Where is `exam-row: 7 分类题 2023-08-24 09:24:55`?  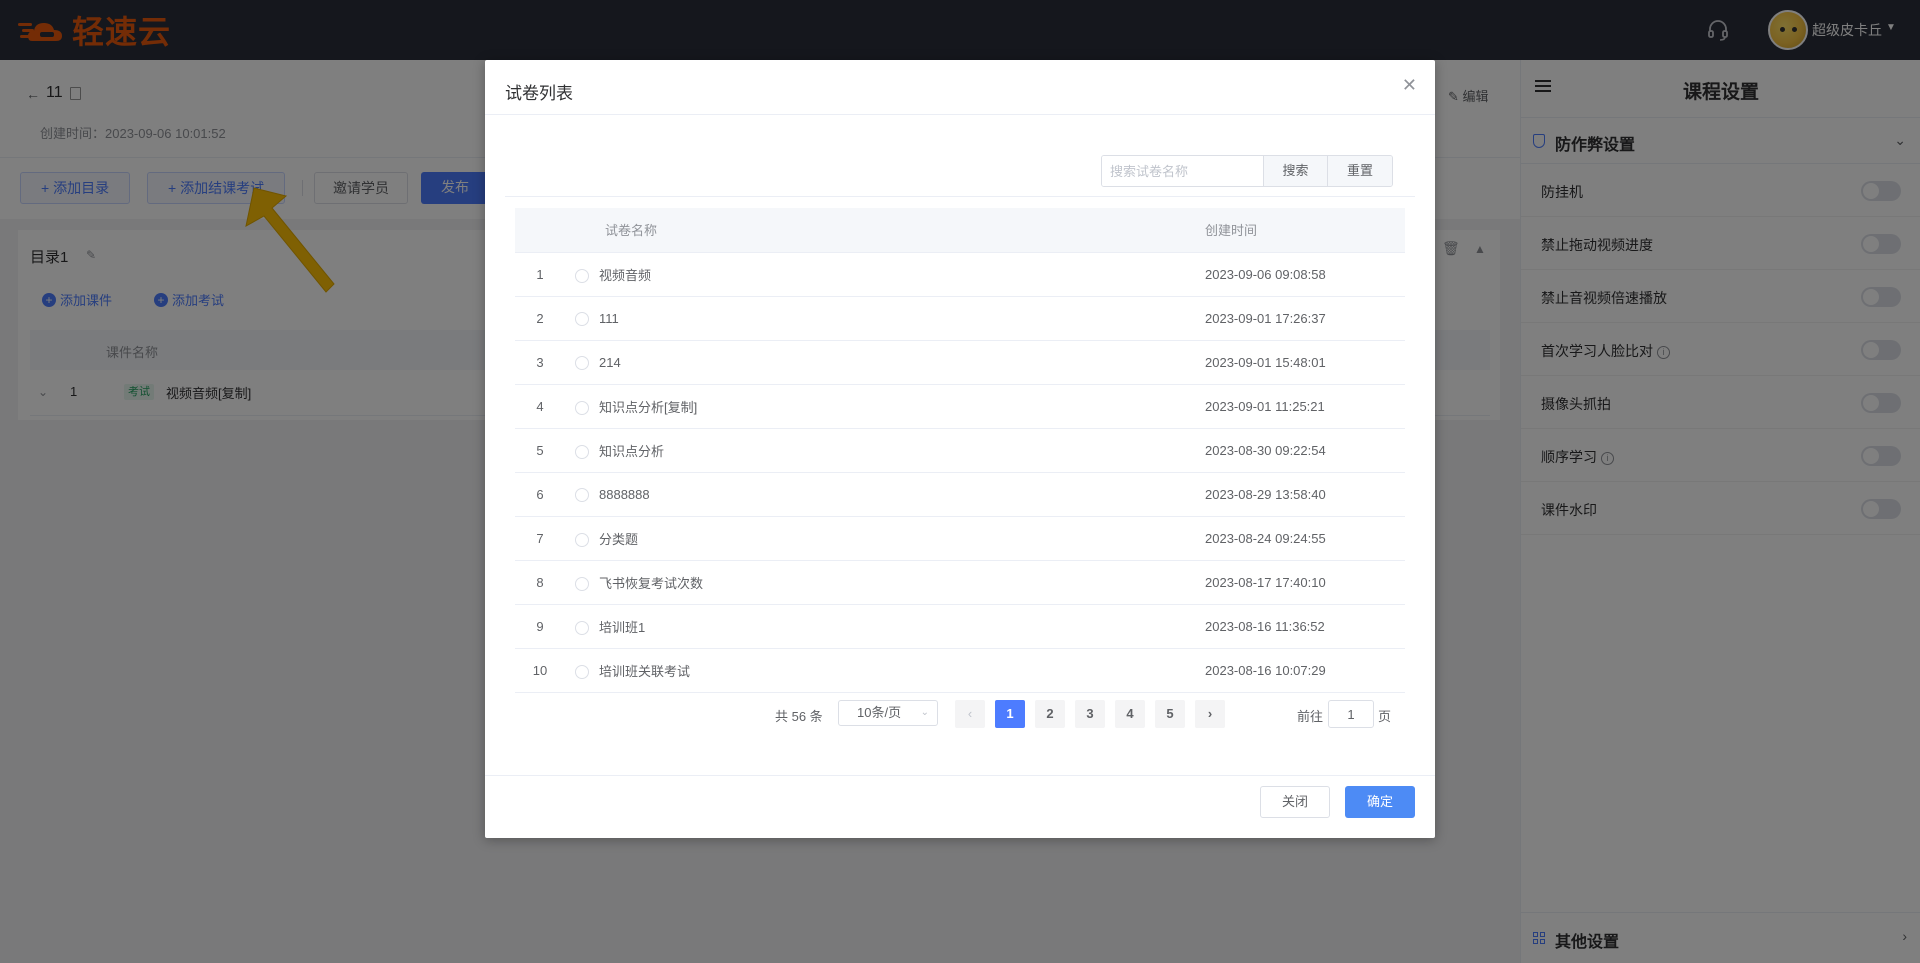
exam-row: 7 分类题 2023-08-24 09:24:55 is located at coordinates (960, 538).